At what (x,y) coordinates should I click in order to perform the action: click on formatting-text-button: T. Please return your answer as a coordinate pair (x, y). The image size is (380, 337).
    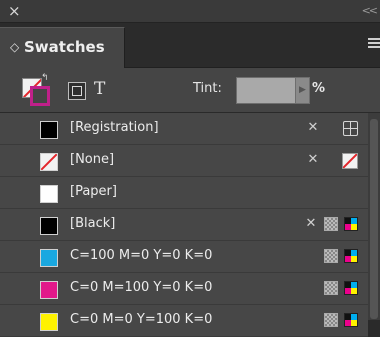
    Looking at the image, I should click on (99, 89).